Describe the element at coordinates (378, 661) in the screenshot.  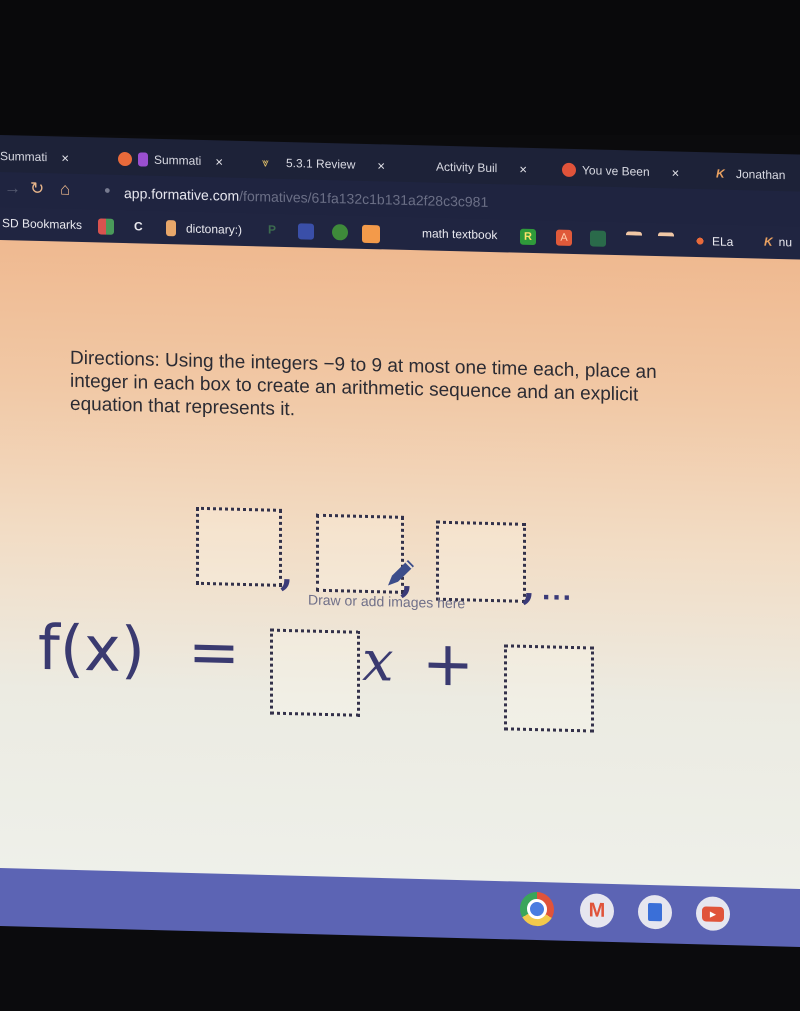
I see `variable-x: x` at that location.